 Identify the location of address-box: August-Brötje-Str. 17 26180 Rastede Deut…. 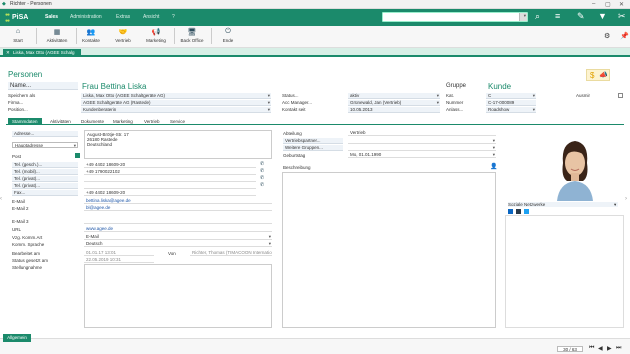
(178, 144).